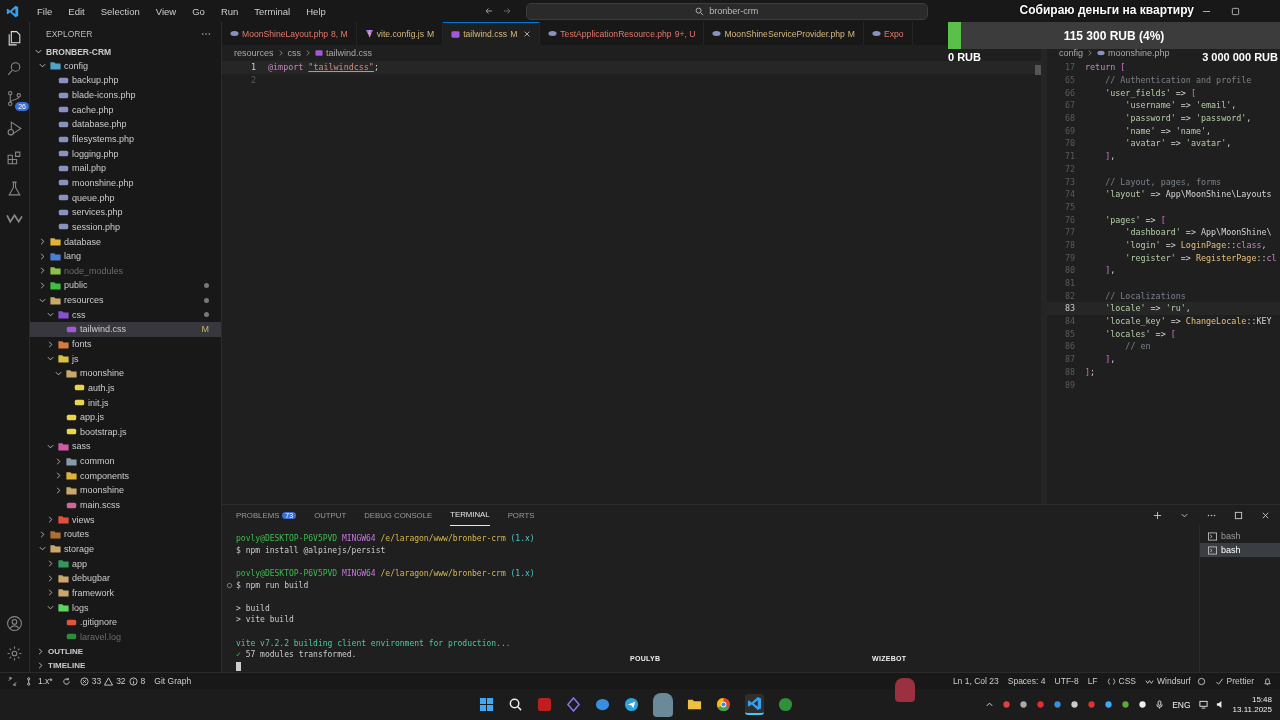 The height and width of the screenshot is (720, 1280). I want to click on status-item: CSS, so click(1121, 681).